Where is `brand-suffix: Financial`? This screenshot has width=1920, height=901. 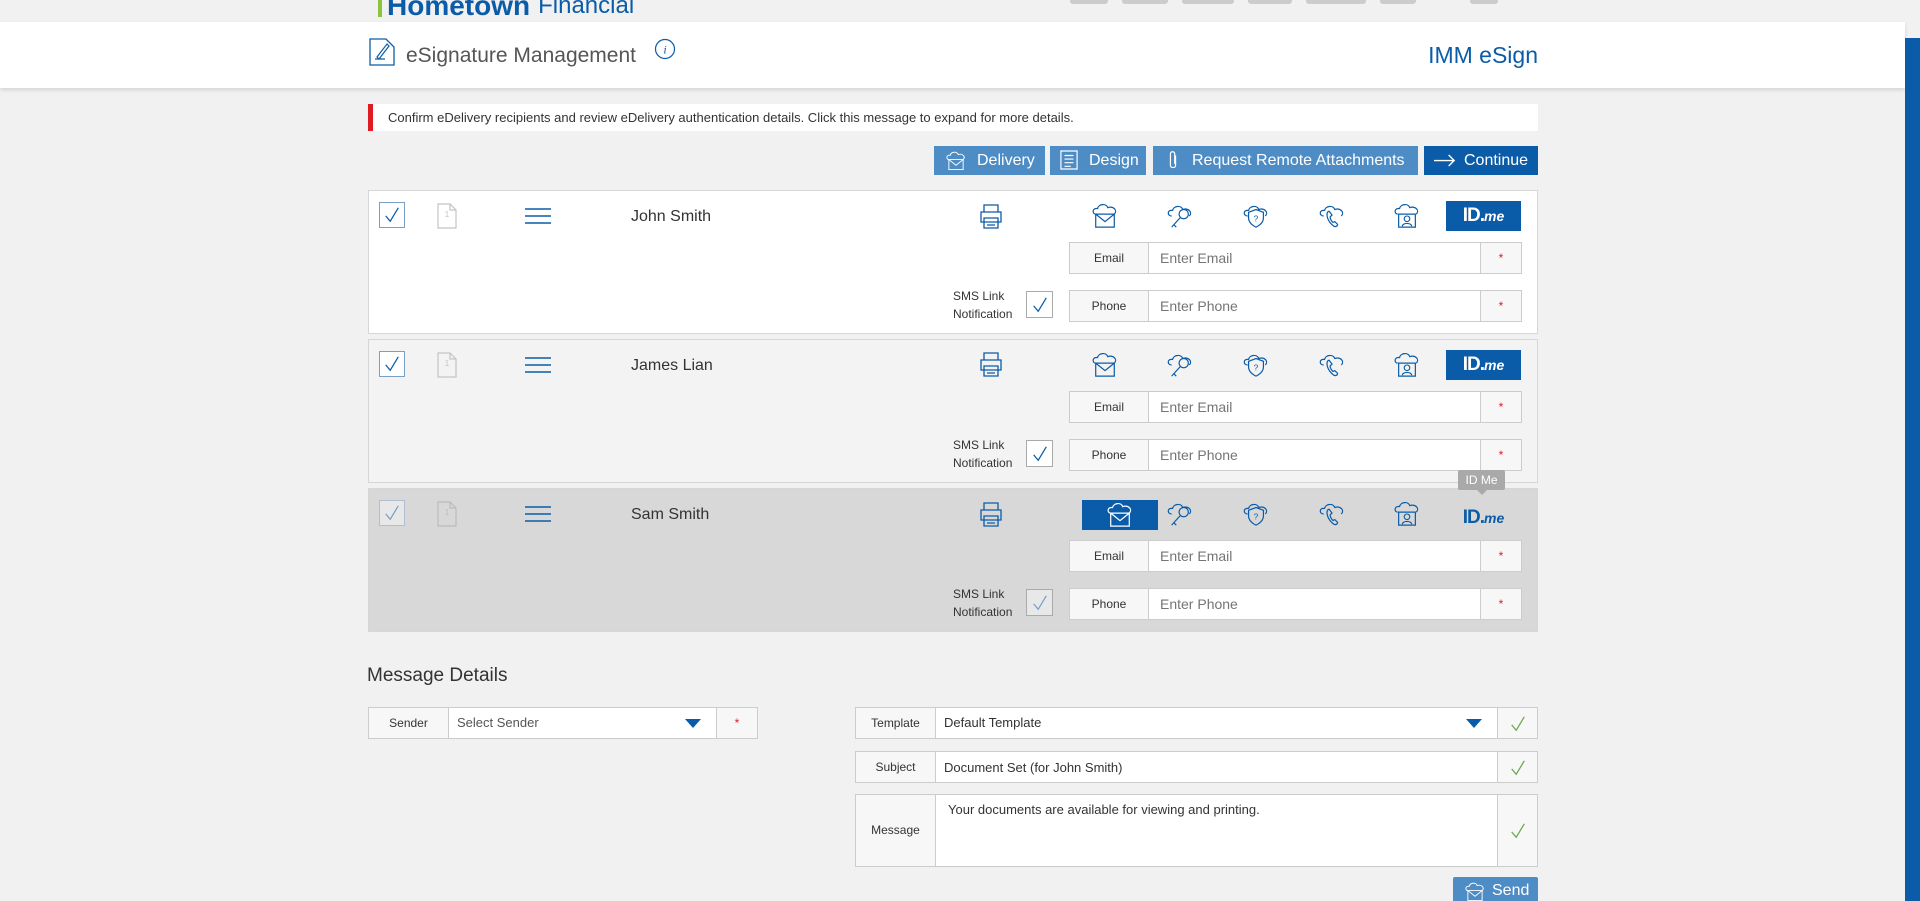
brand-suffix: Financial is located at coordinates (586, 9).